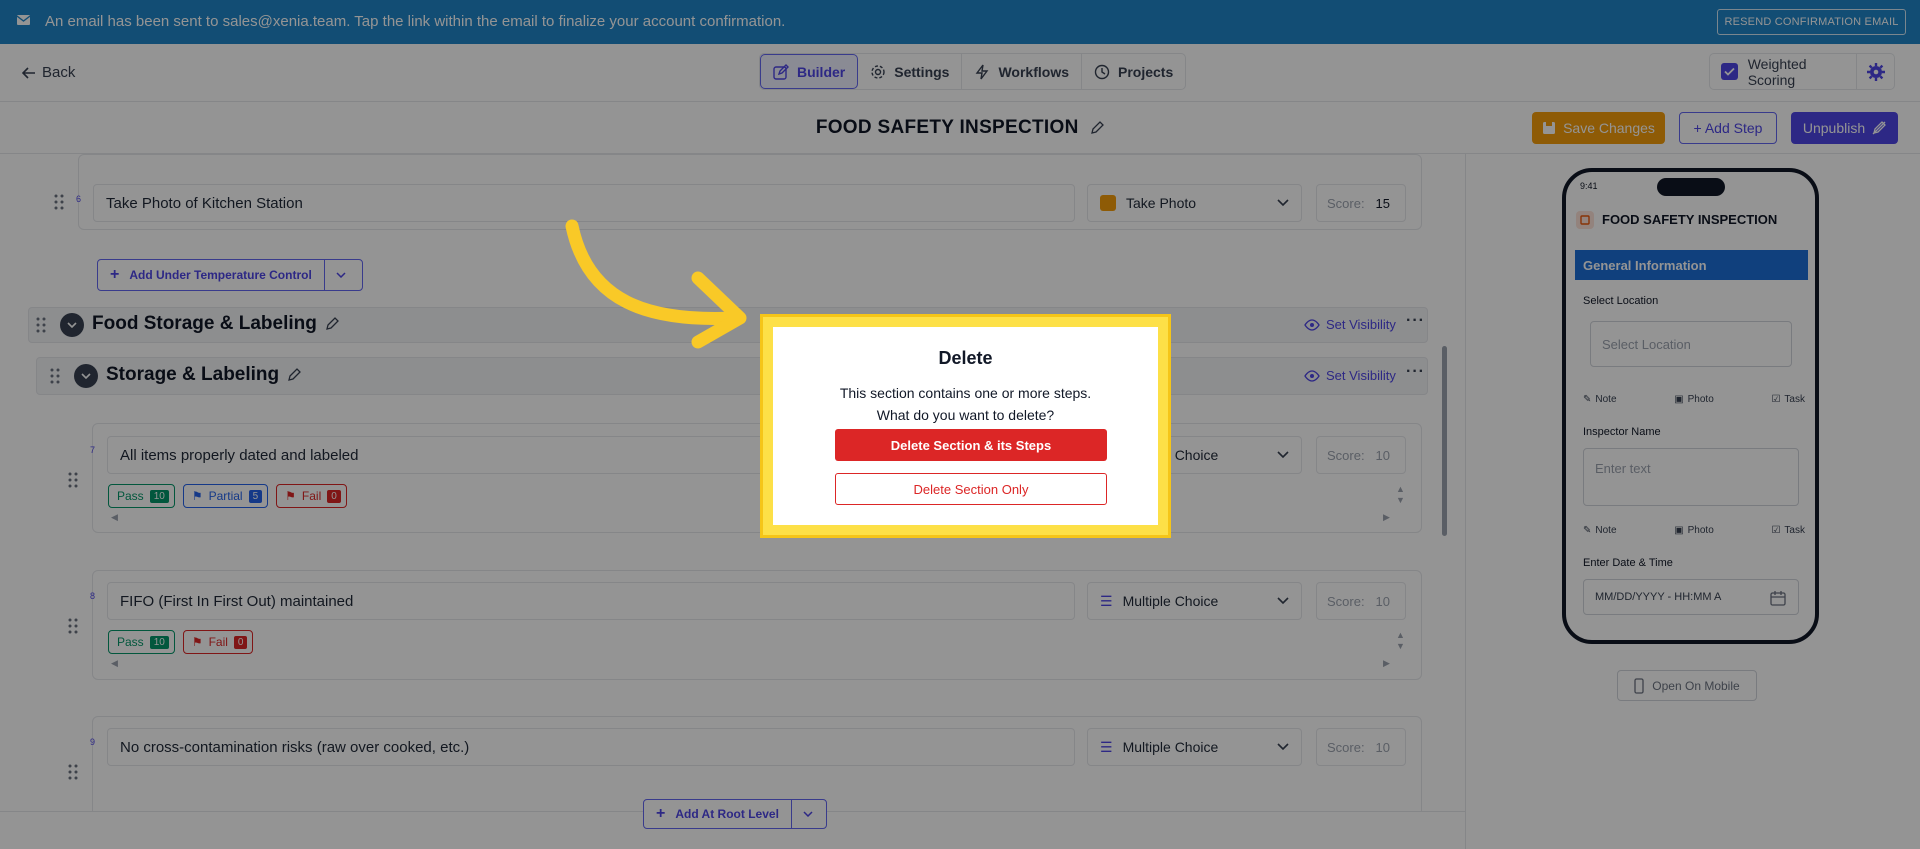  Describe the element at coordinates (965, 358) in the screenshot. I see `dialog-title: Delete` at that location.